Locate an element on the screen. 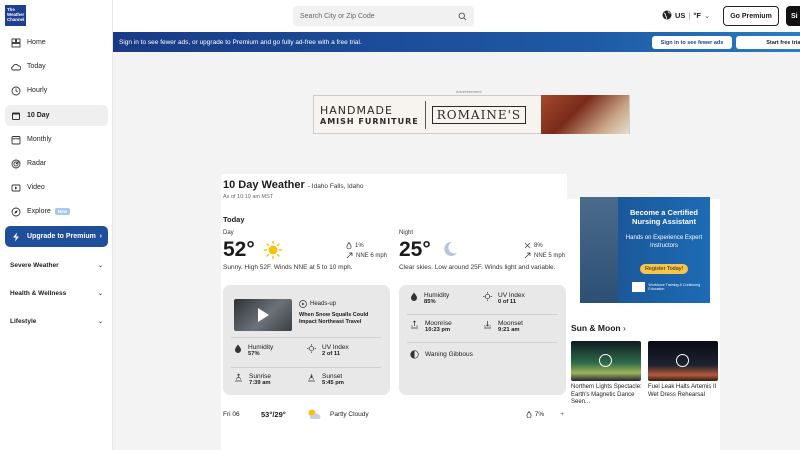  moonrise-icon is located at coordinates (414, 324).